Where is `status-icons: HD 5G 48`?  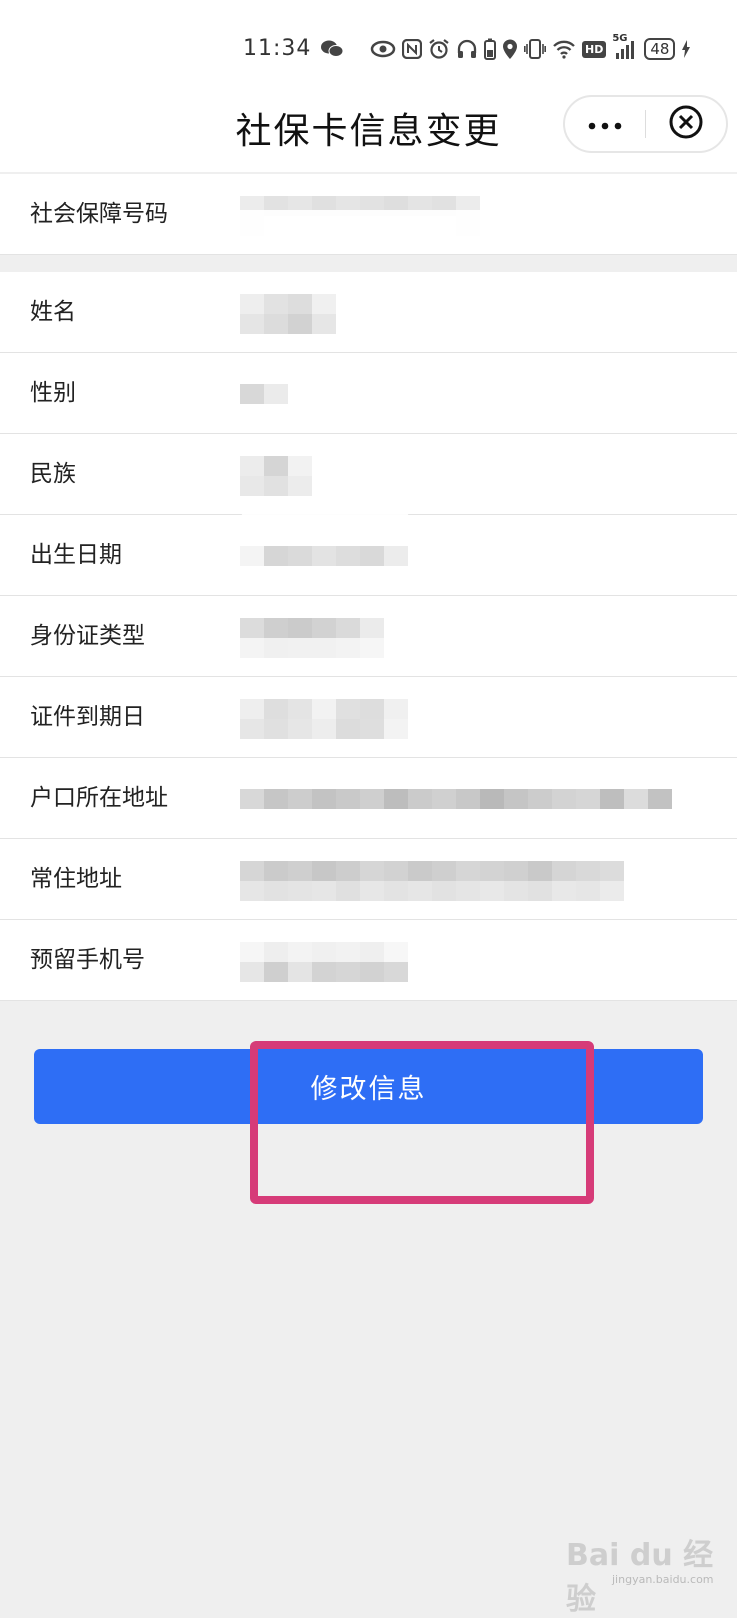 status-icons: HD 5G 48 is located at coordinates (505, 47).